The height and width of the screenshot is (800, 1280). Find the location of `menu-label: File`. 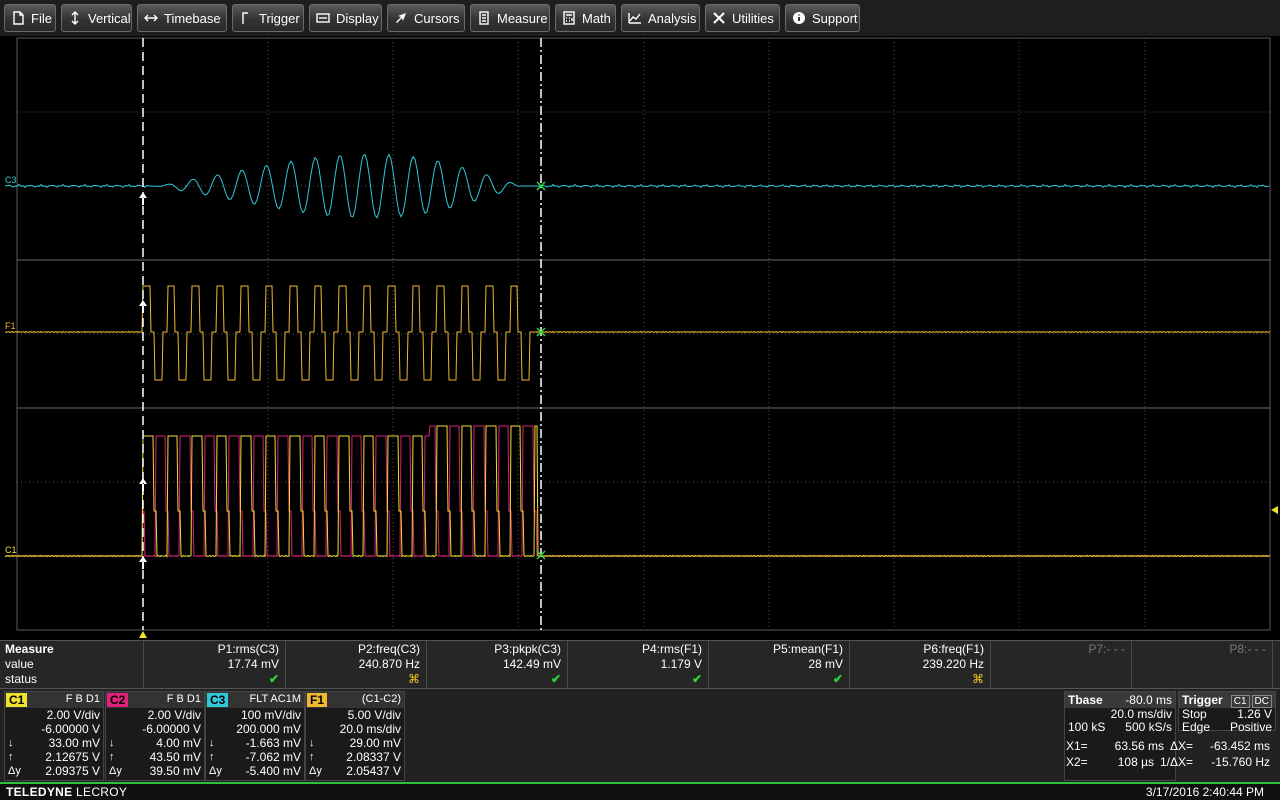

menu-label: File is located at coordinates (41, 18).